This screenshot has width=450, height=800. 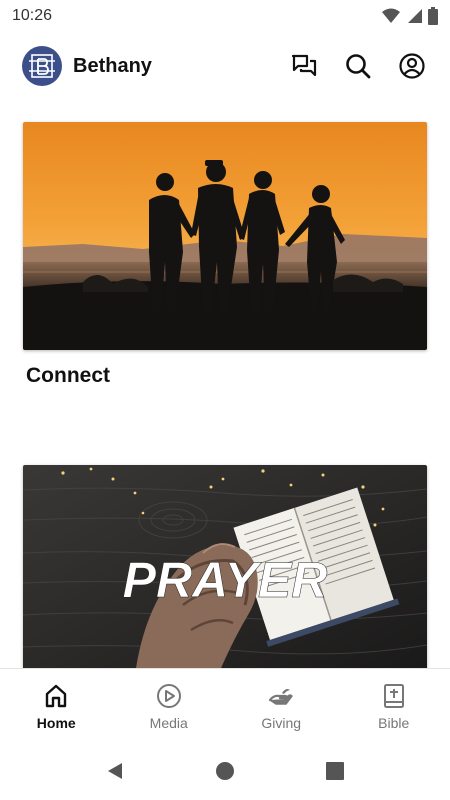 I want to click on church-logo-icon, so click(x=42, y=66).